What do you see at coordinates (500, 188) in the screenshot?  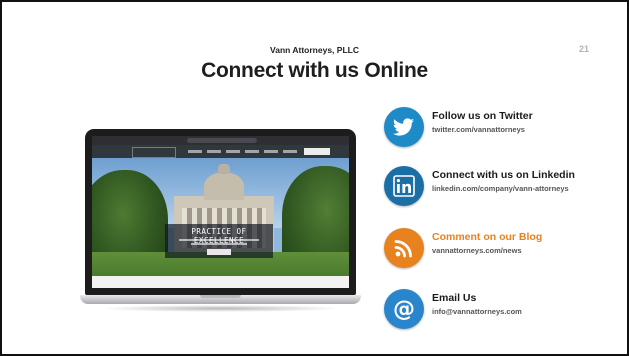 I see `contact-url: linkedin.com/company/vann-attorneys` at bounding box center [500, 188].